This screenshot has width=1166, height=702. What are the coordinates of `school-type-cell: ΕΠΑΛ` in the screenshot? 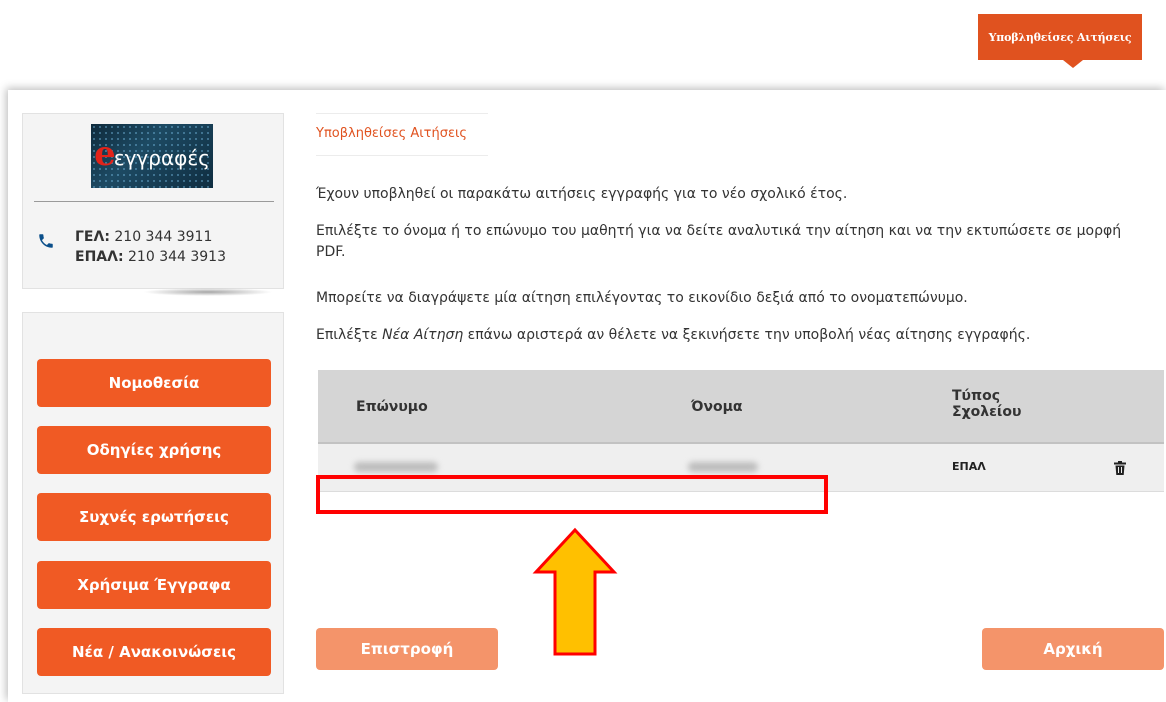 It's located at (969, 466).